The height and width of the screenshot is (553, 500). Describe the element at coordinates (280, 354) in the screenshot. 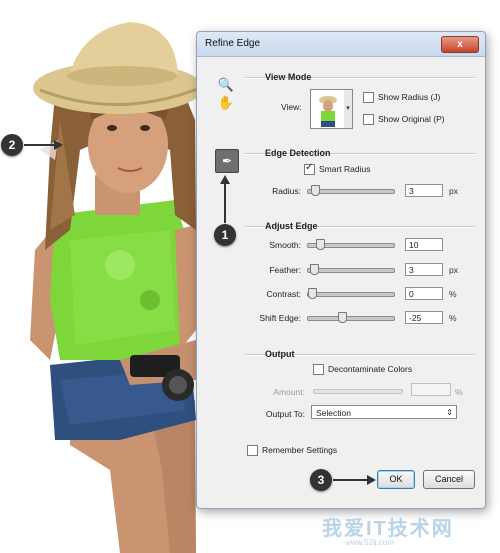

I see `output-heading: Output` at that location.